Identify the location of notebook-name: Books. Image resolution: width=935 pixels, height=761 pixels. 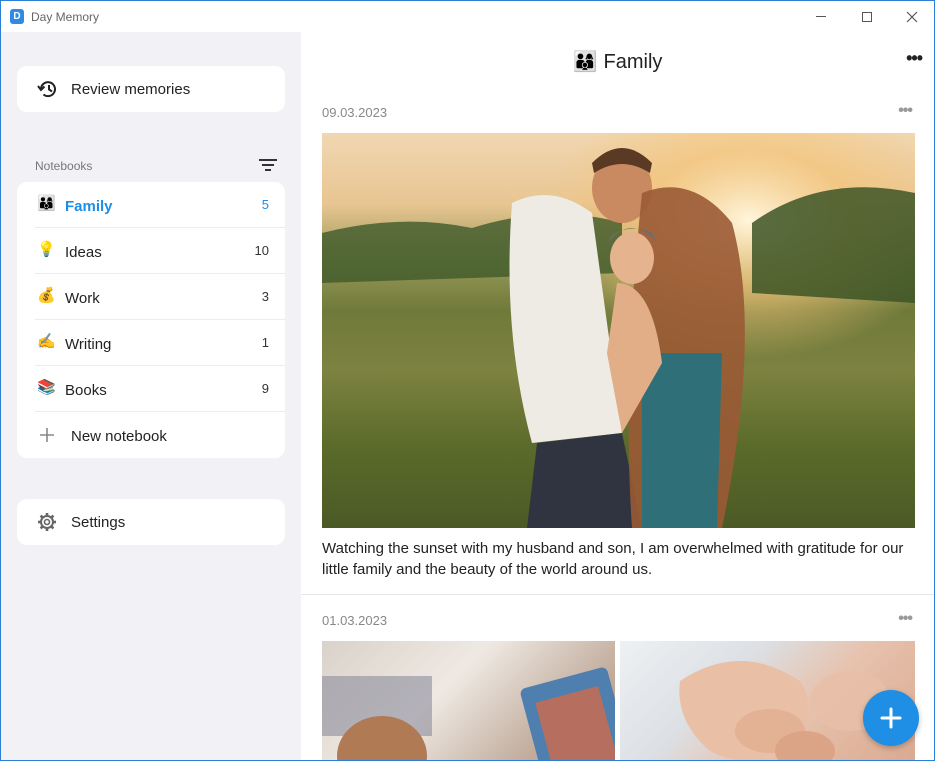
(86, 390).